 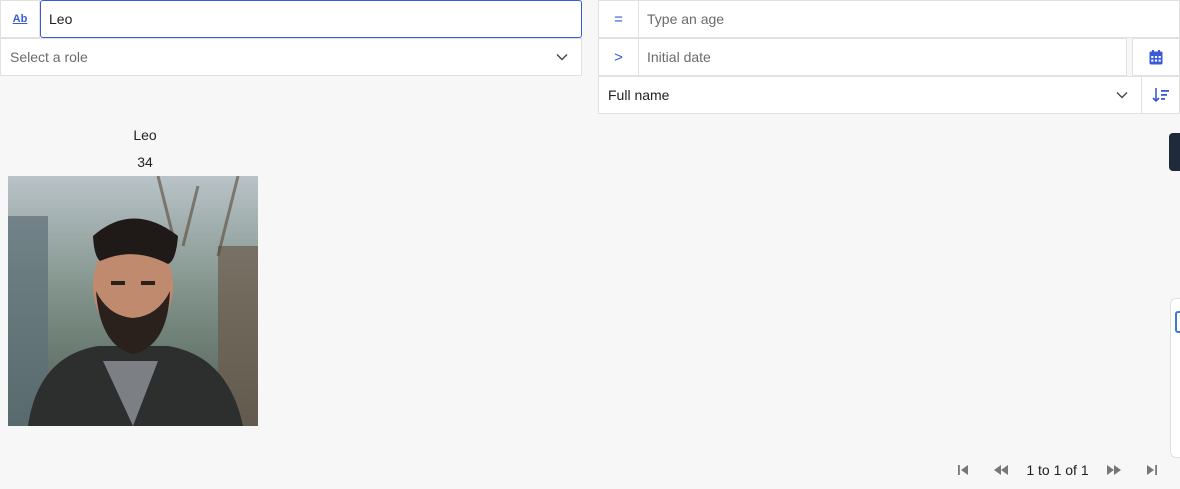 I want to click on next-page-button, so click(x=1114, y=470).